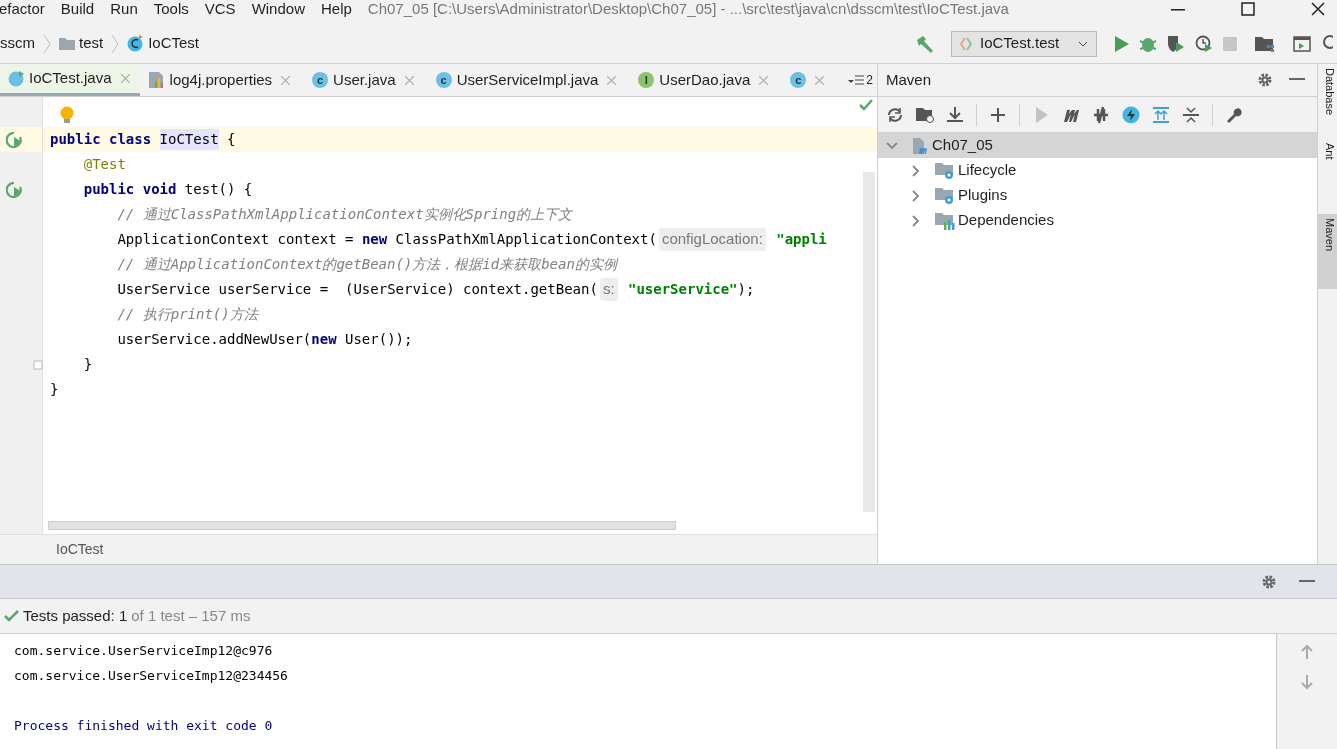 This screenshot has height=749, width=1337. Describe the element at coordinates (366, 80) in the screenshot. I see `editor-tab: c User.java` at that location.